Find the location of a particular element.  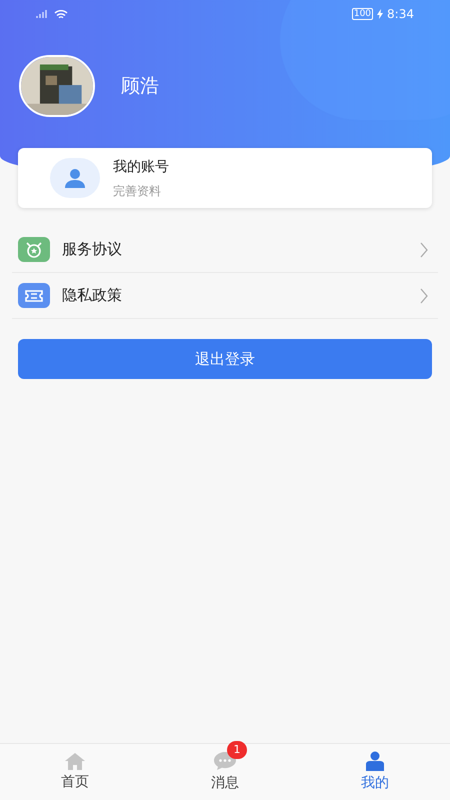

wifi-icon is located at coordinates (61, 14).